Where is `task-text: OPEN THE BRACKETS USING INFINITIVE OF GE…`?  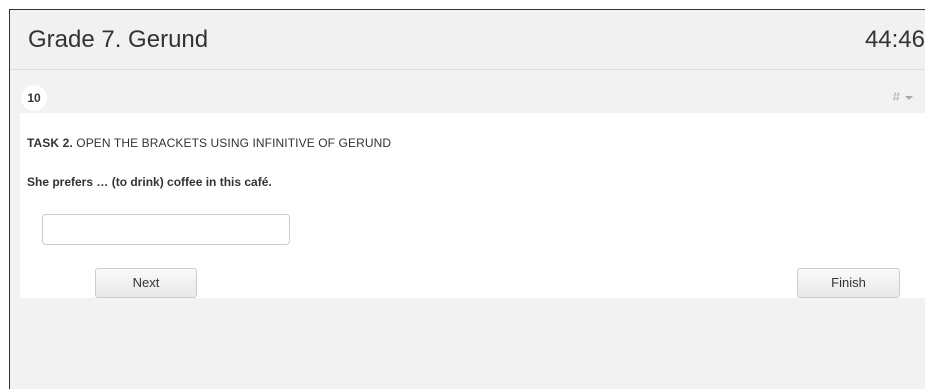 task-text: OPEN THE BRACKETS USING INFINITIVE OF GE… is located at coordinates (232, 143).